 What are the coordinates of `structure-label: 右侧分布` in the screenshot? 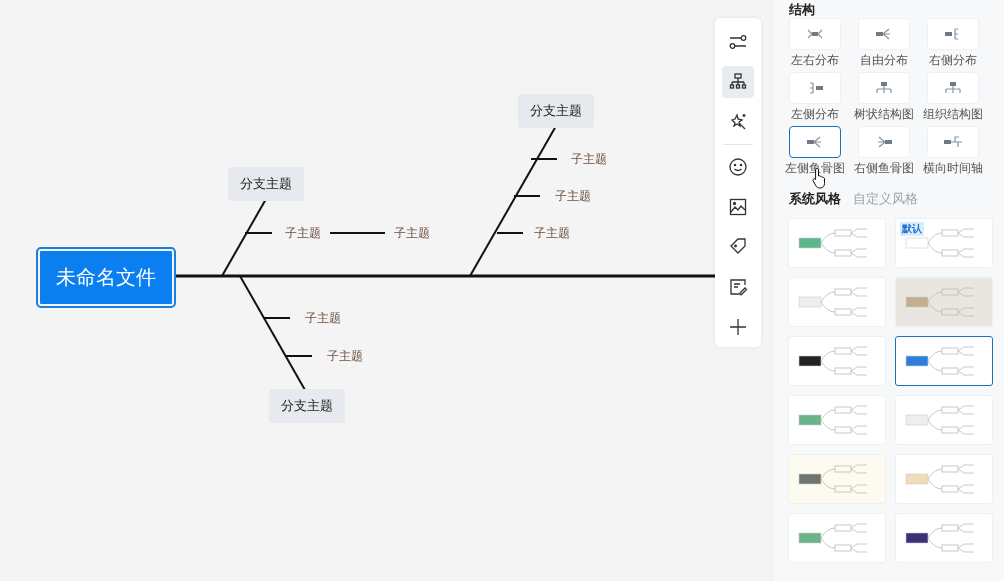 It's located at (953, 60).